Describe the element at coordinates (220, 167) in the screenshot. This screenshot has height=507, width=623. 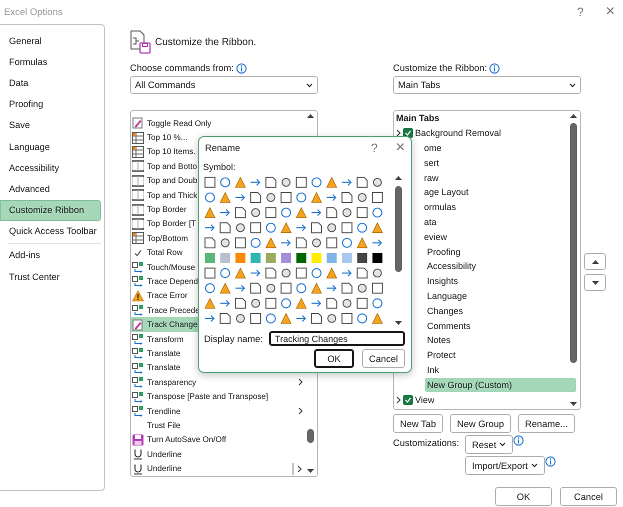
I see `symbol-label: Symbol:` at that location.